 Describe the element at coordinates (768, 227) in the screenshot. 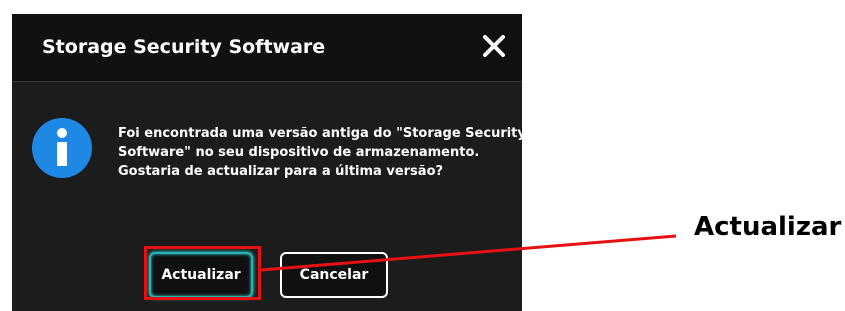

I see `callout-label: Actualizar` at that location.